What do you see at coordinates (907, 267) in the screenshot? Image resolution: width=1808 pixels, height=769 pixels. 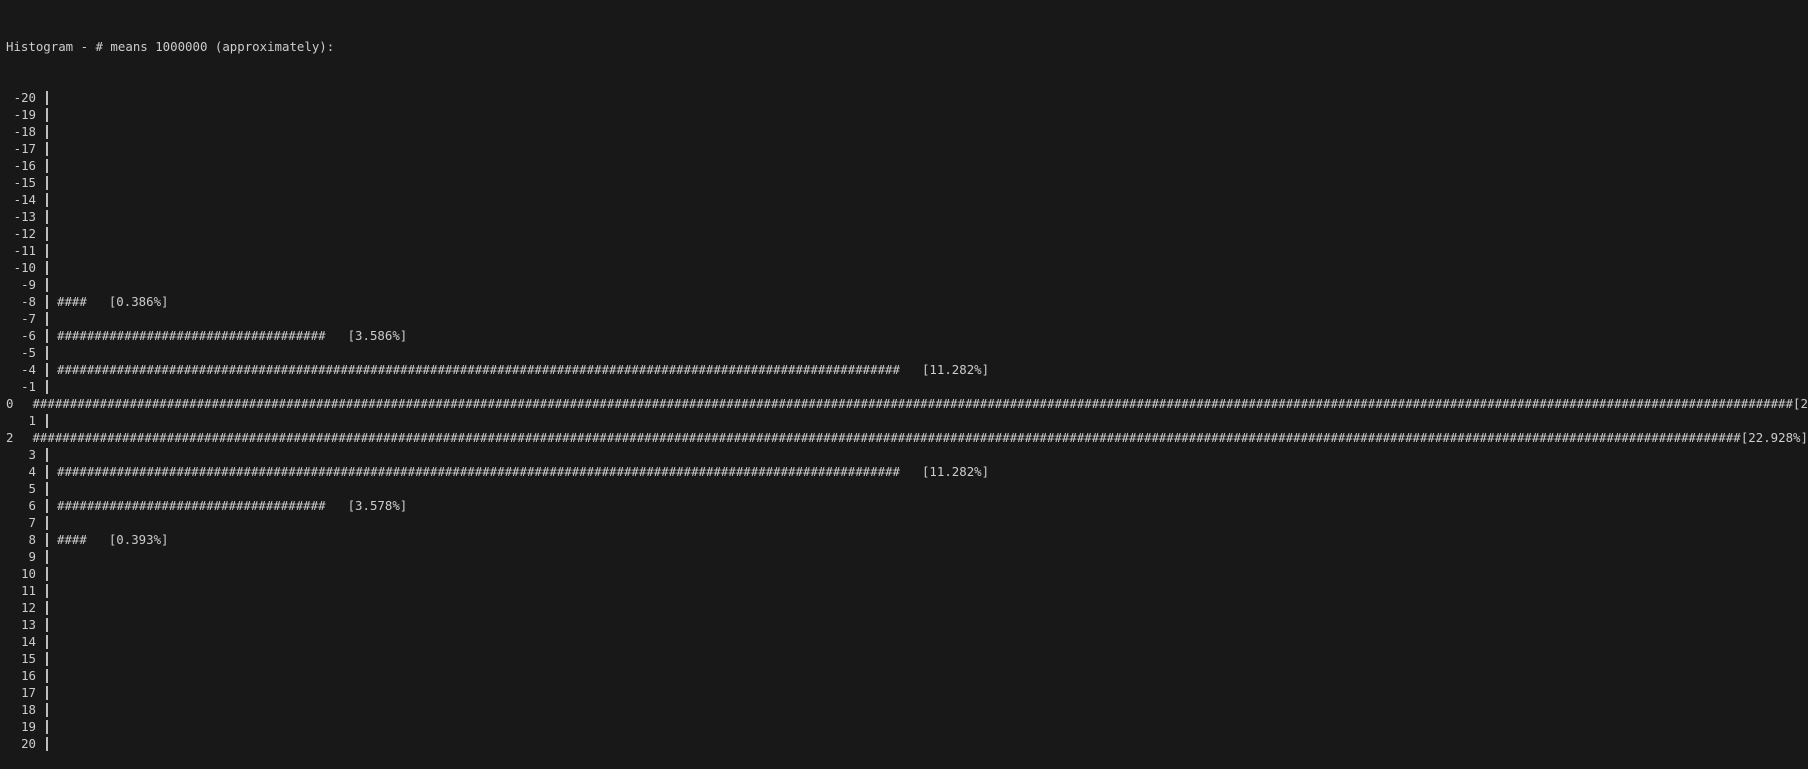 I see `histogram-row: -10` at bounding box center [907, 267].